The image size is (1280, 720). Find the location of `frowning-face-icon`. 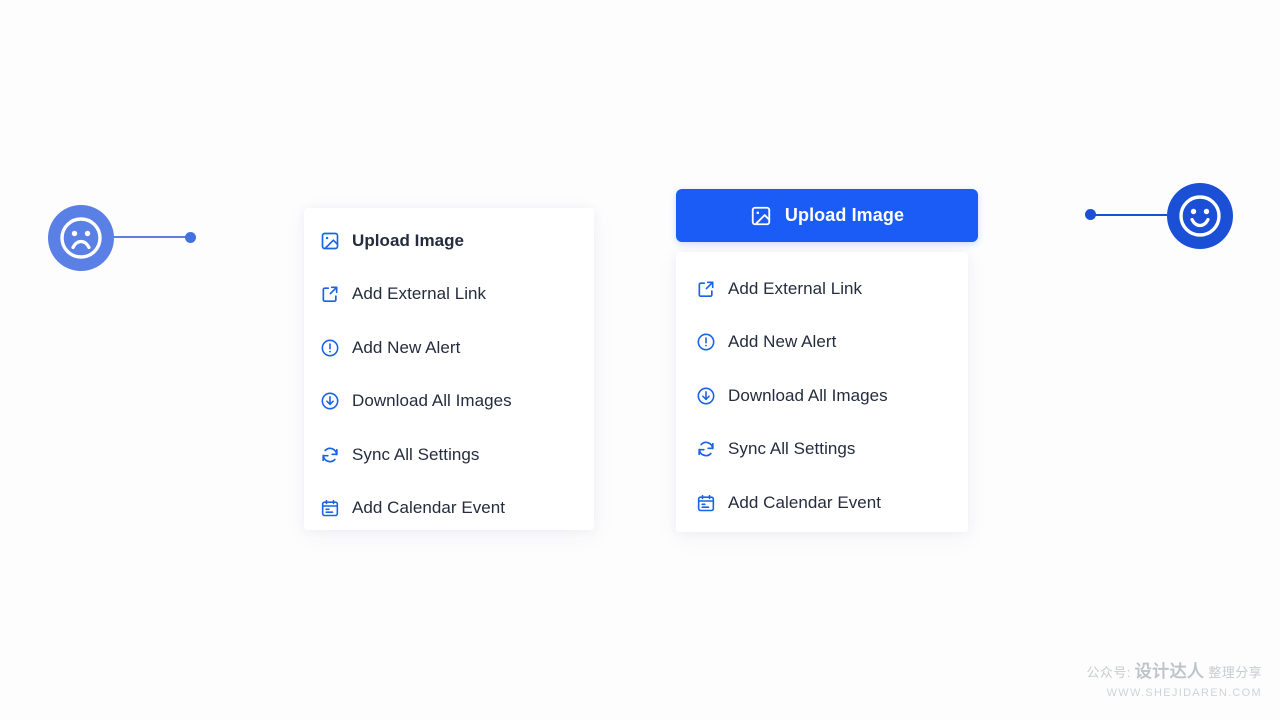

frowning-face-icon is located at coordinates (81, 238).